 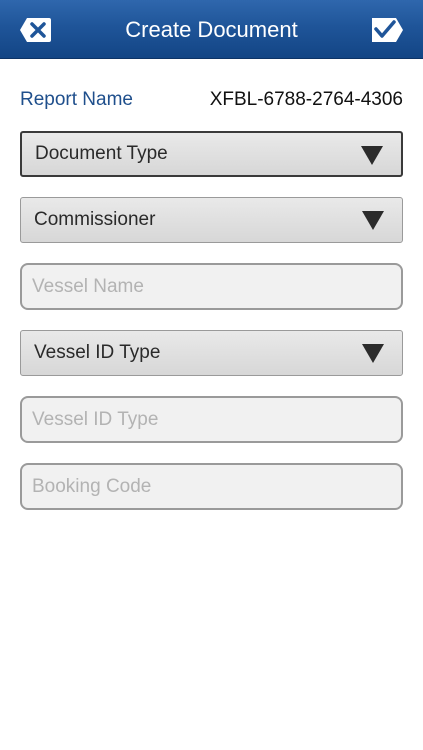 What do you see at coordinates (95, 219) in the screenshot?
I see `commissioner-label: Commissioner` at bounding box center [95, 219].